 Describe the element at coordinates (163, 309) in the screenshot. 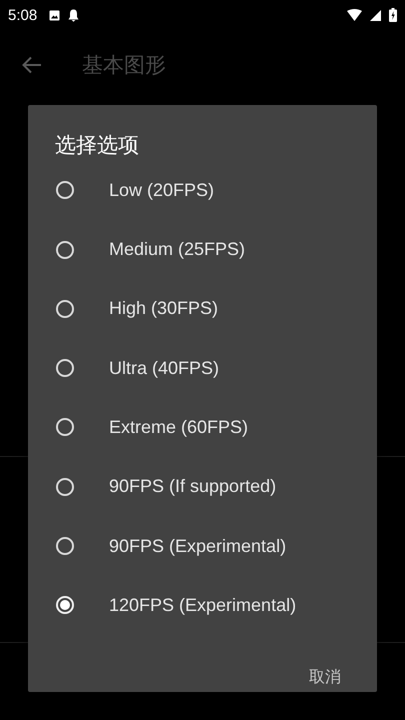

I see `option-label: High (30FPS)` at that location.